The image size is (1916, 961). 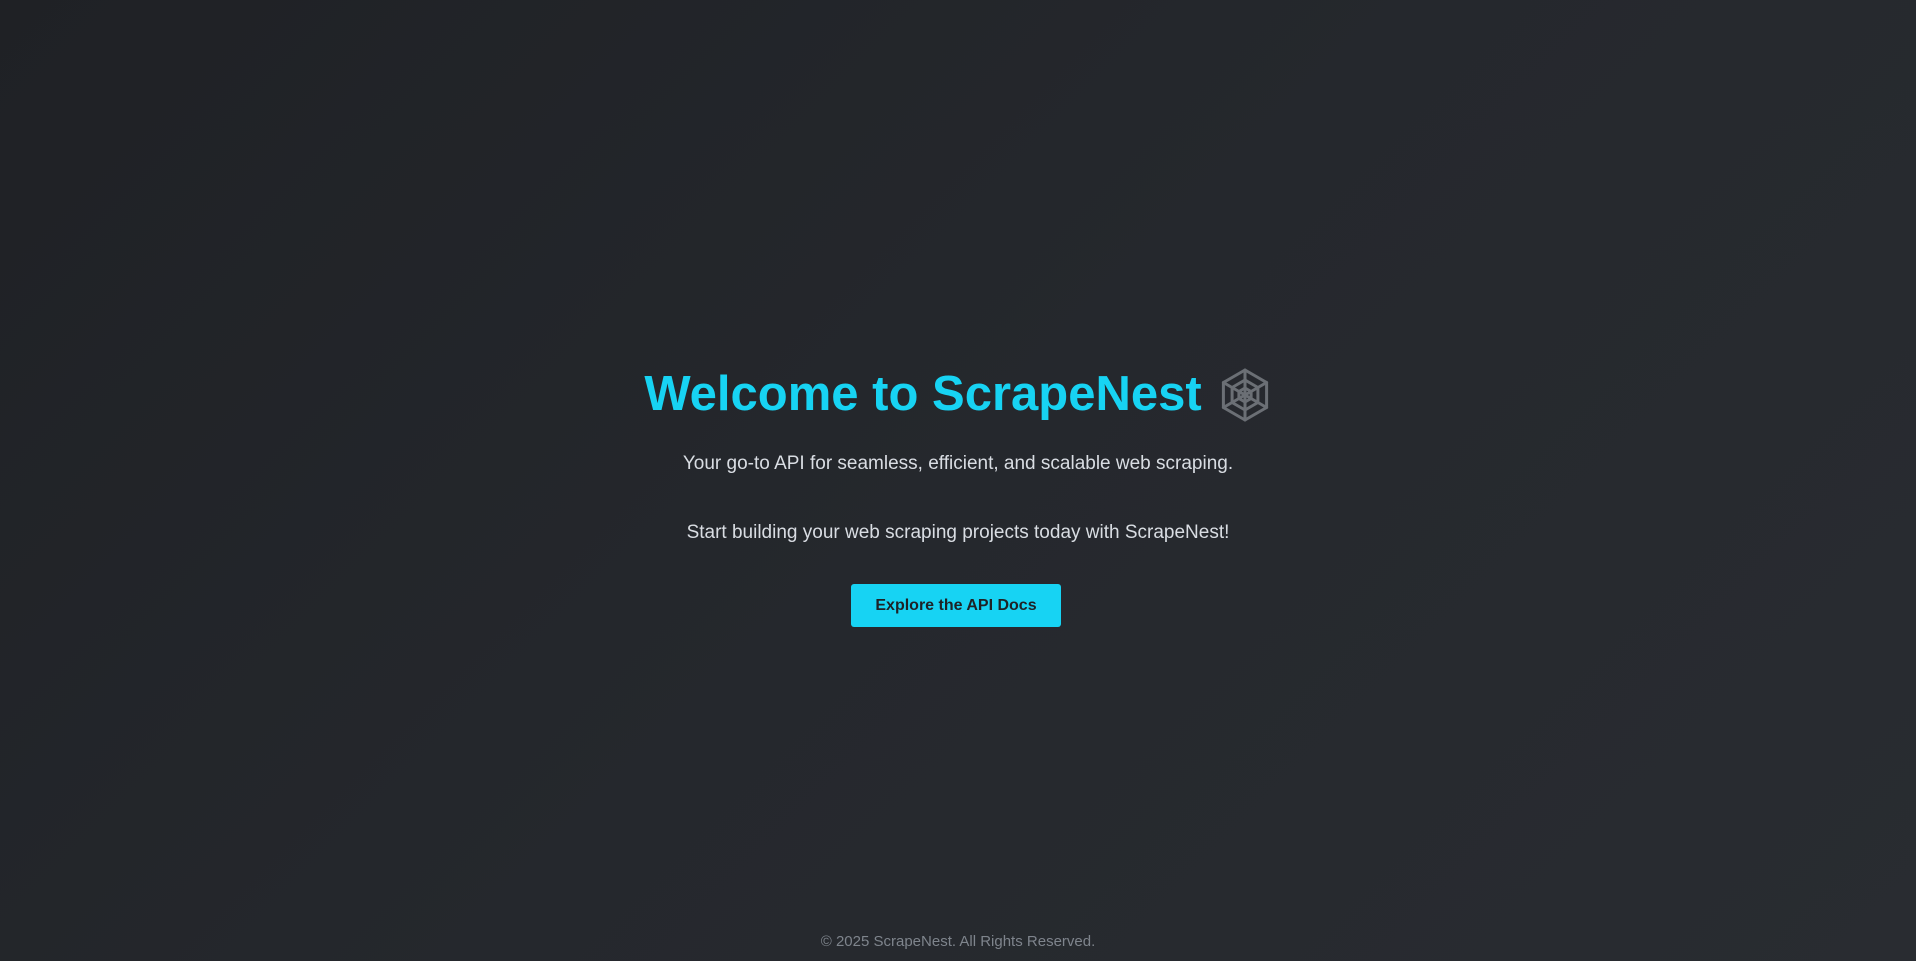 I want to click on explore-api-docs-button: Explore the API Docs, so click(x=956, y=605).